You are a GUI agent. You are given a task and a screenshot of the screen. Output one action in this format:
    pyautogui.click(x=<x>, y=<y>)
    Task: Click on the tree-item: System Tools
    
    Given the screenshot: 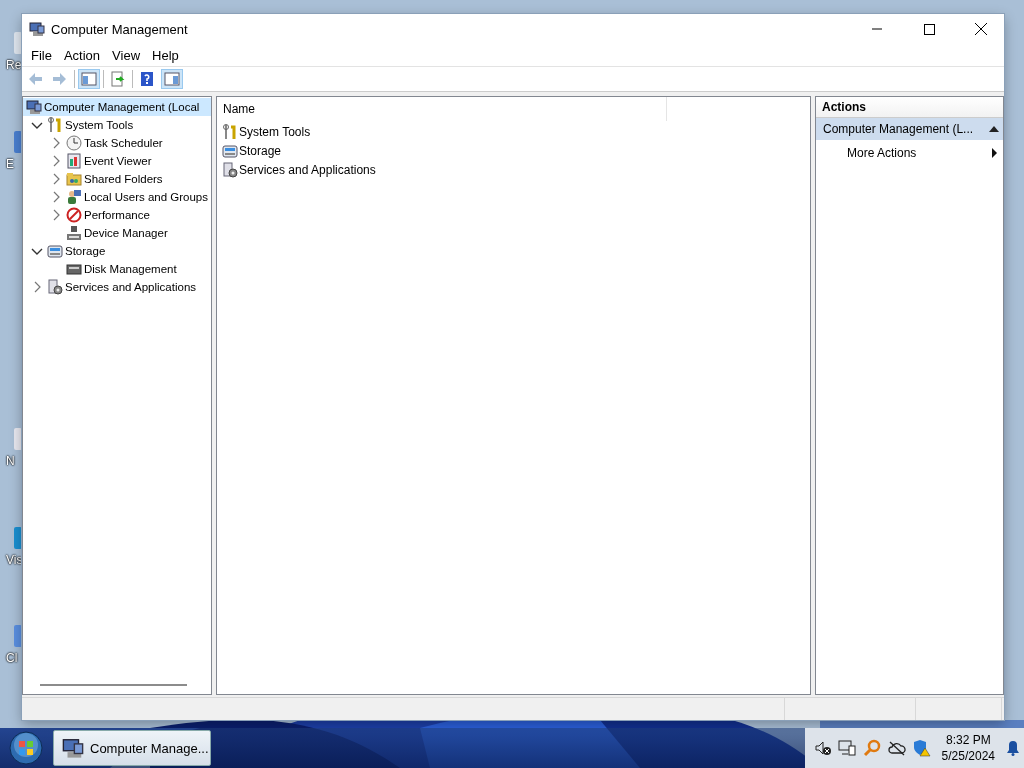 What is the action you would take?
    pyautogui.click(x=117, y=125)
    